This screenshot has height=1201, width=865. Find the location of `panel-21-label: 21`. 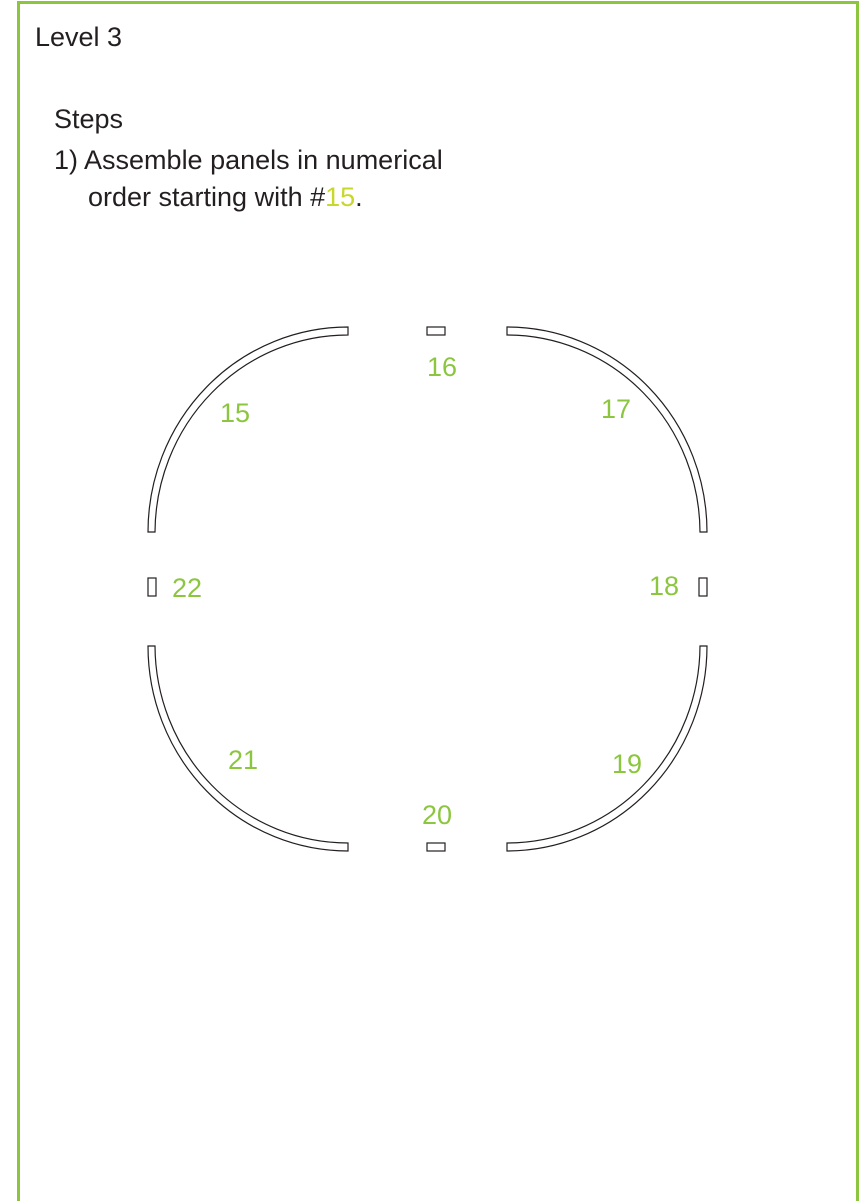

panel-21-label: 21 is located at coordinates (243, 760).